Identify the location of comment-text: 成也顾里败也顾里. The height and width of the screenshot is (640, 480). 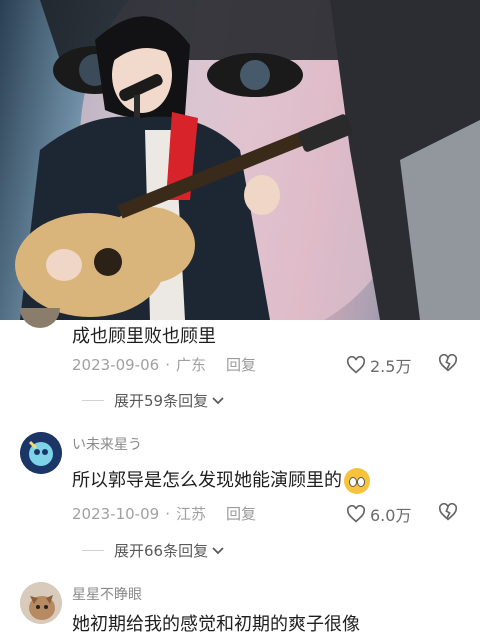
(144, 336).